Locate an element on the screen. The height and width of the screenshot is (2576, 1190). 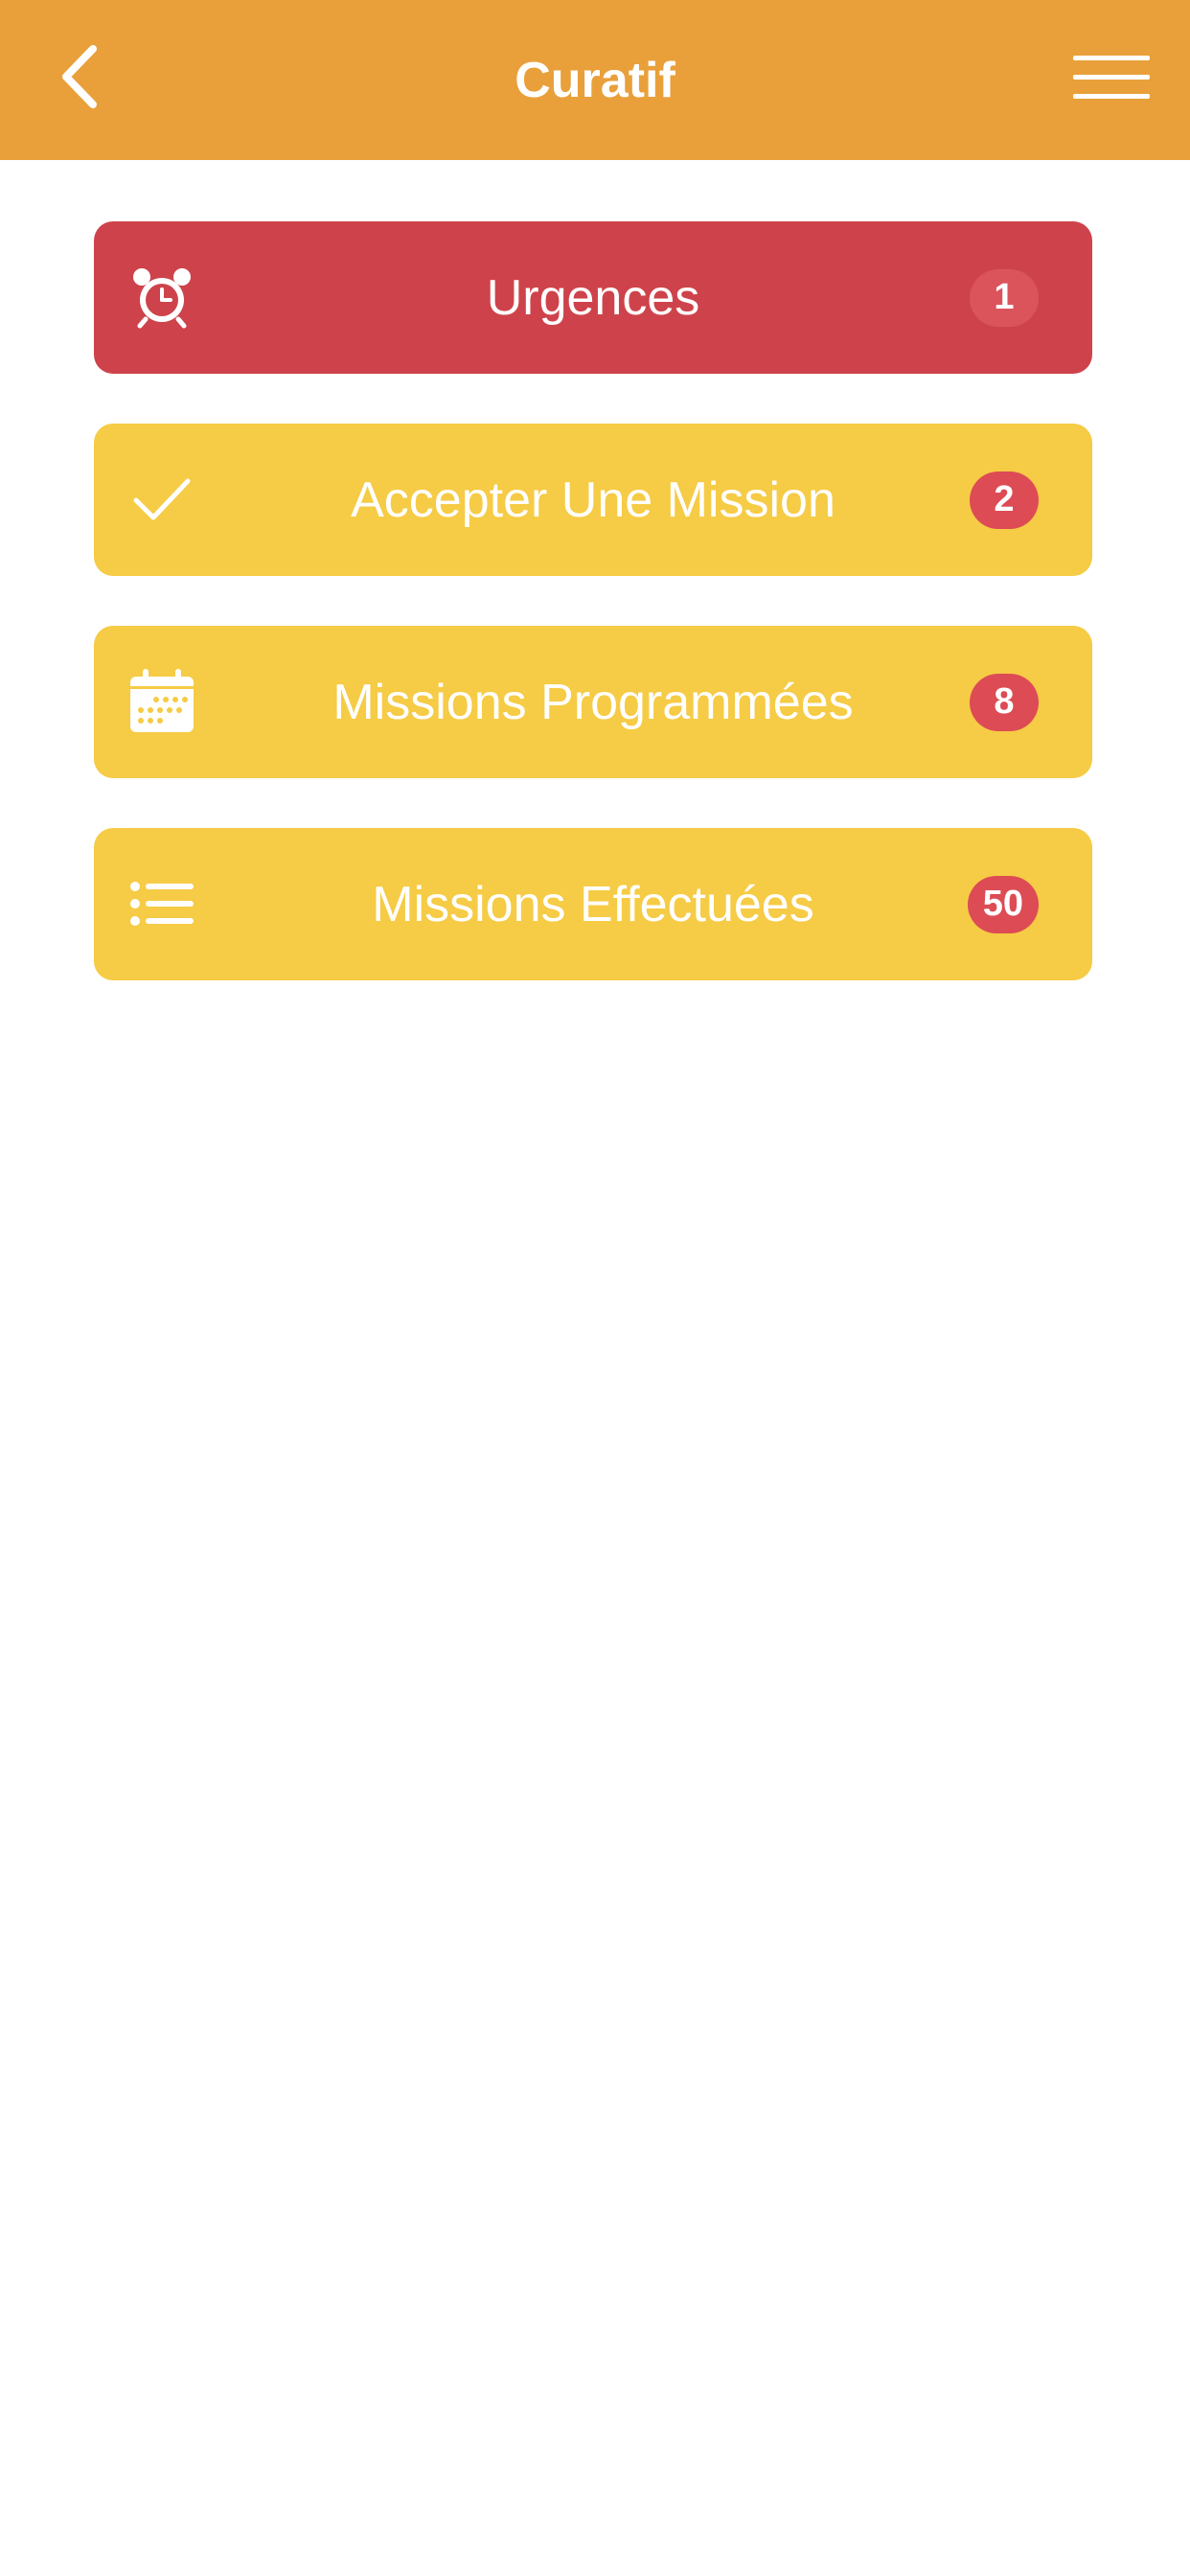
header-bar: Curatif is located at coordinates (595, 80).